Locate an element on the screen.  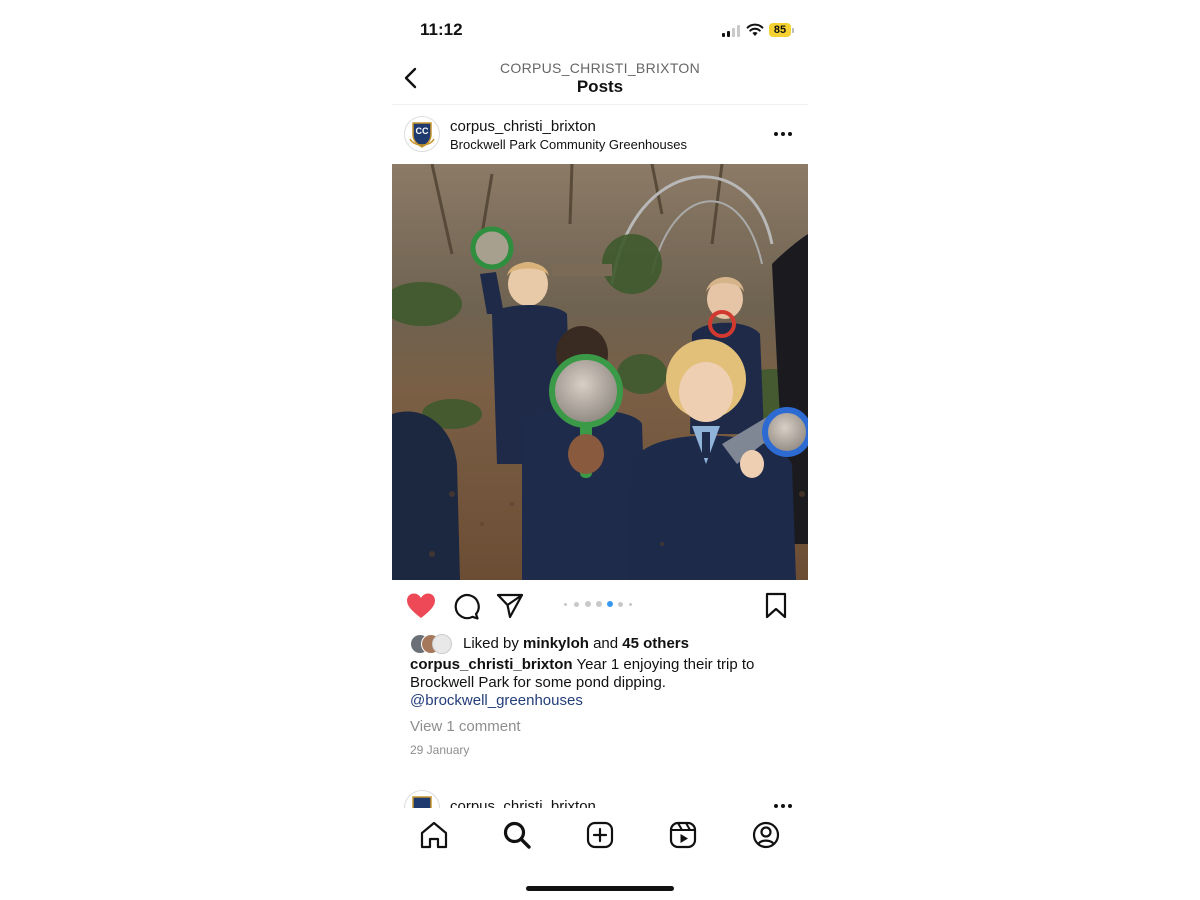
share-icon is located at coordinates (510, 606).